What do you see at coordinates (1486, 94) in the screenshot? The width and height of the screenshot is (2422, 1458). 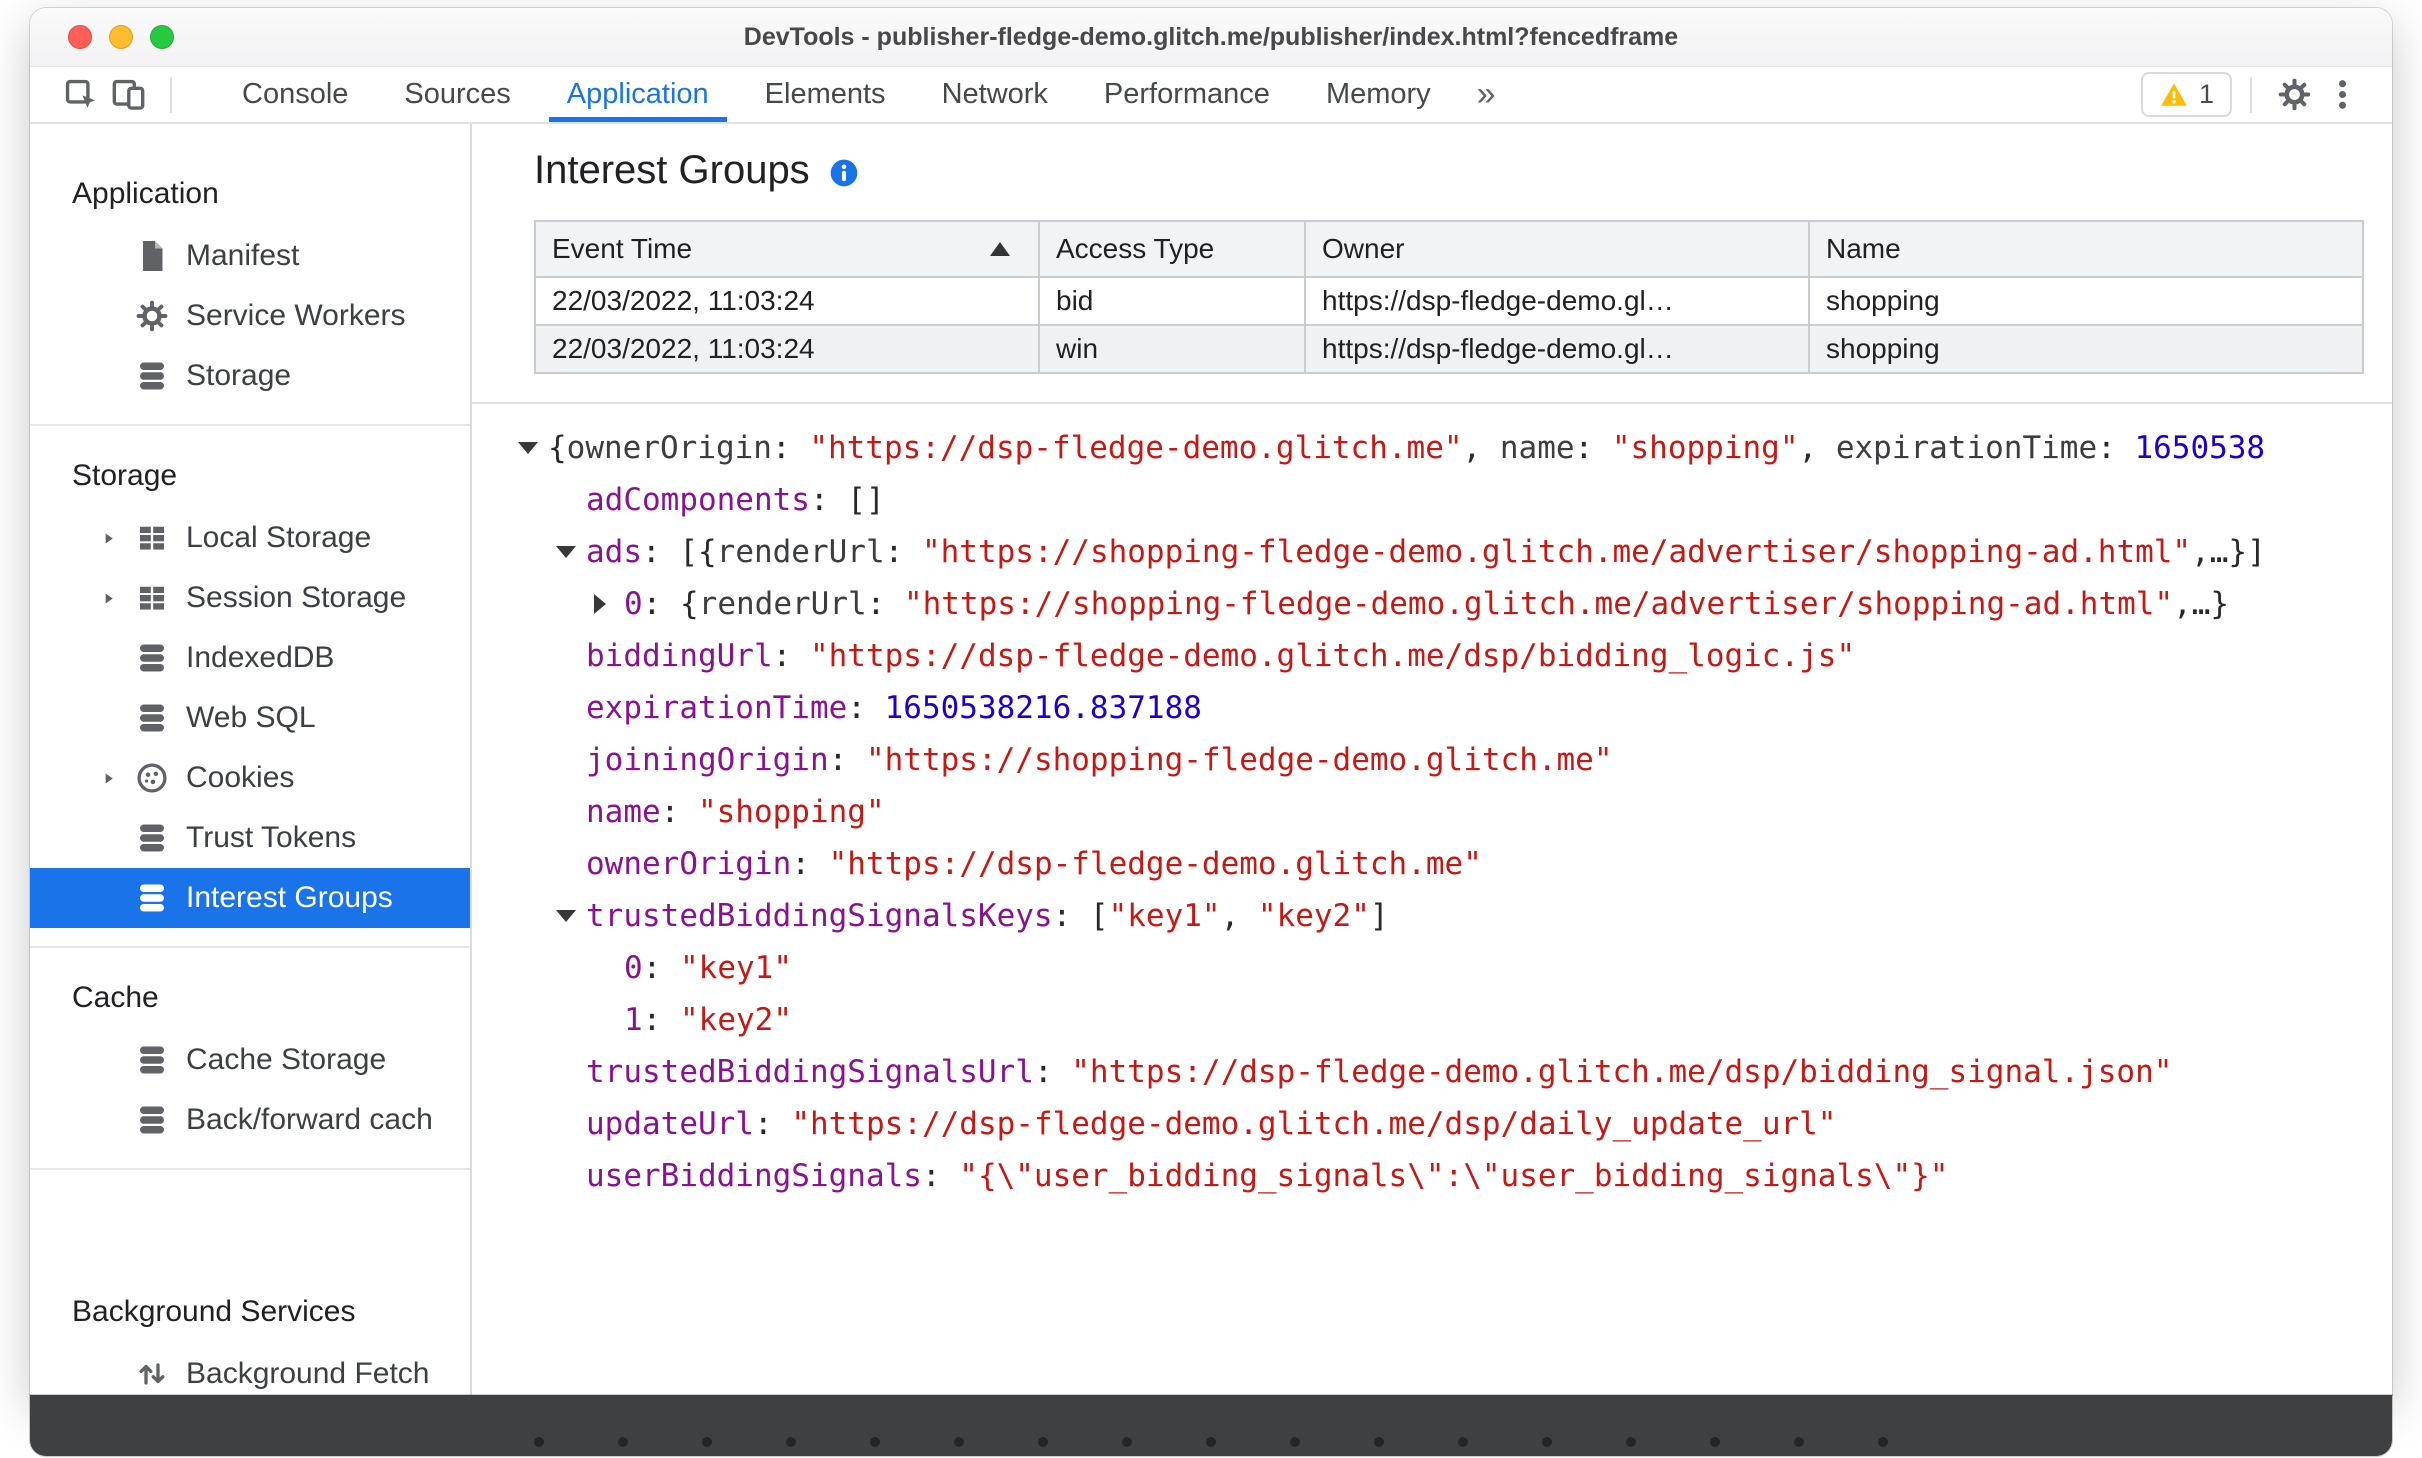 I see `more-tabs-button: »` at bounding box center [1486, 94].